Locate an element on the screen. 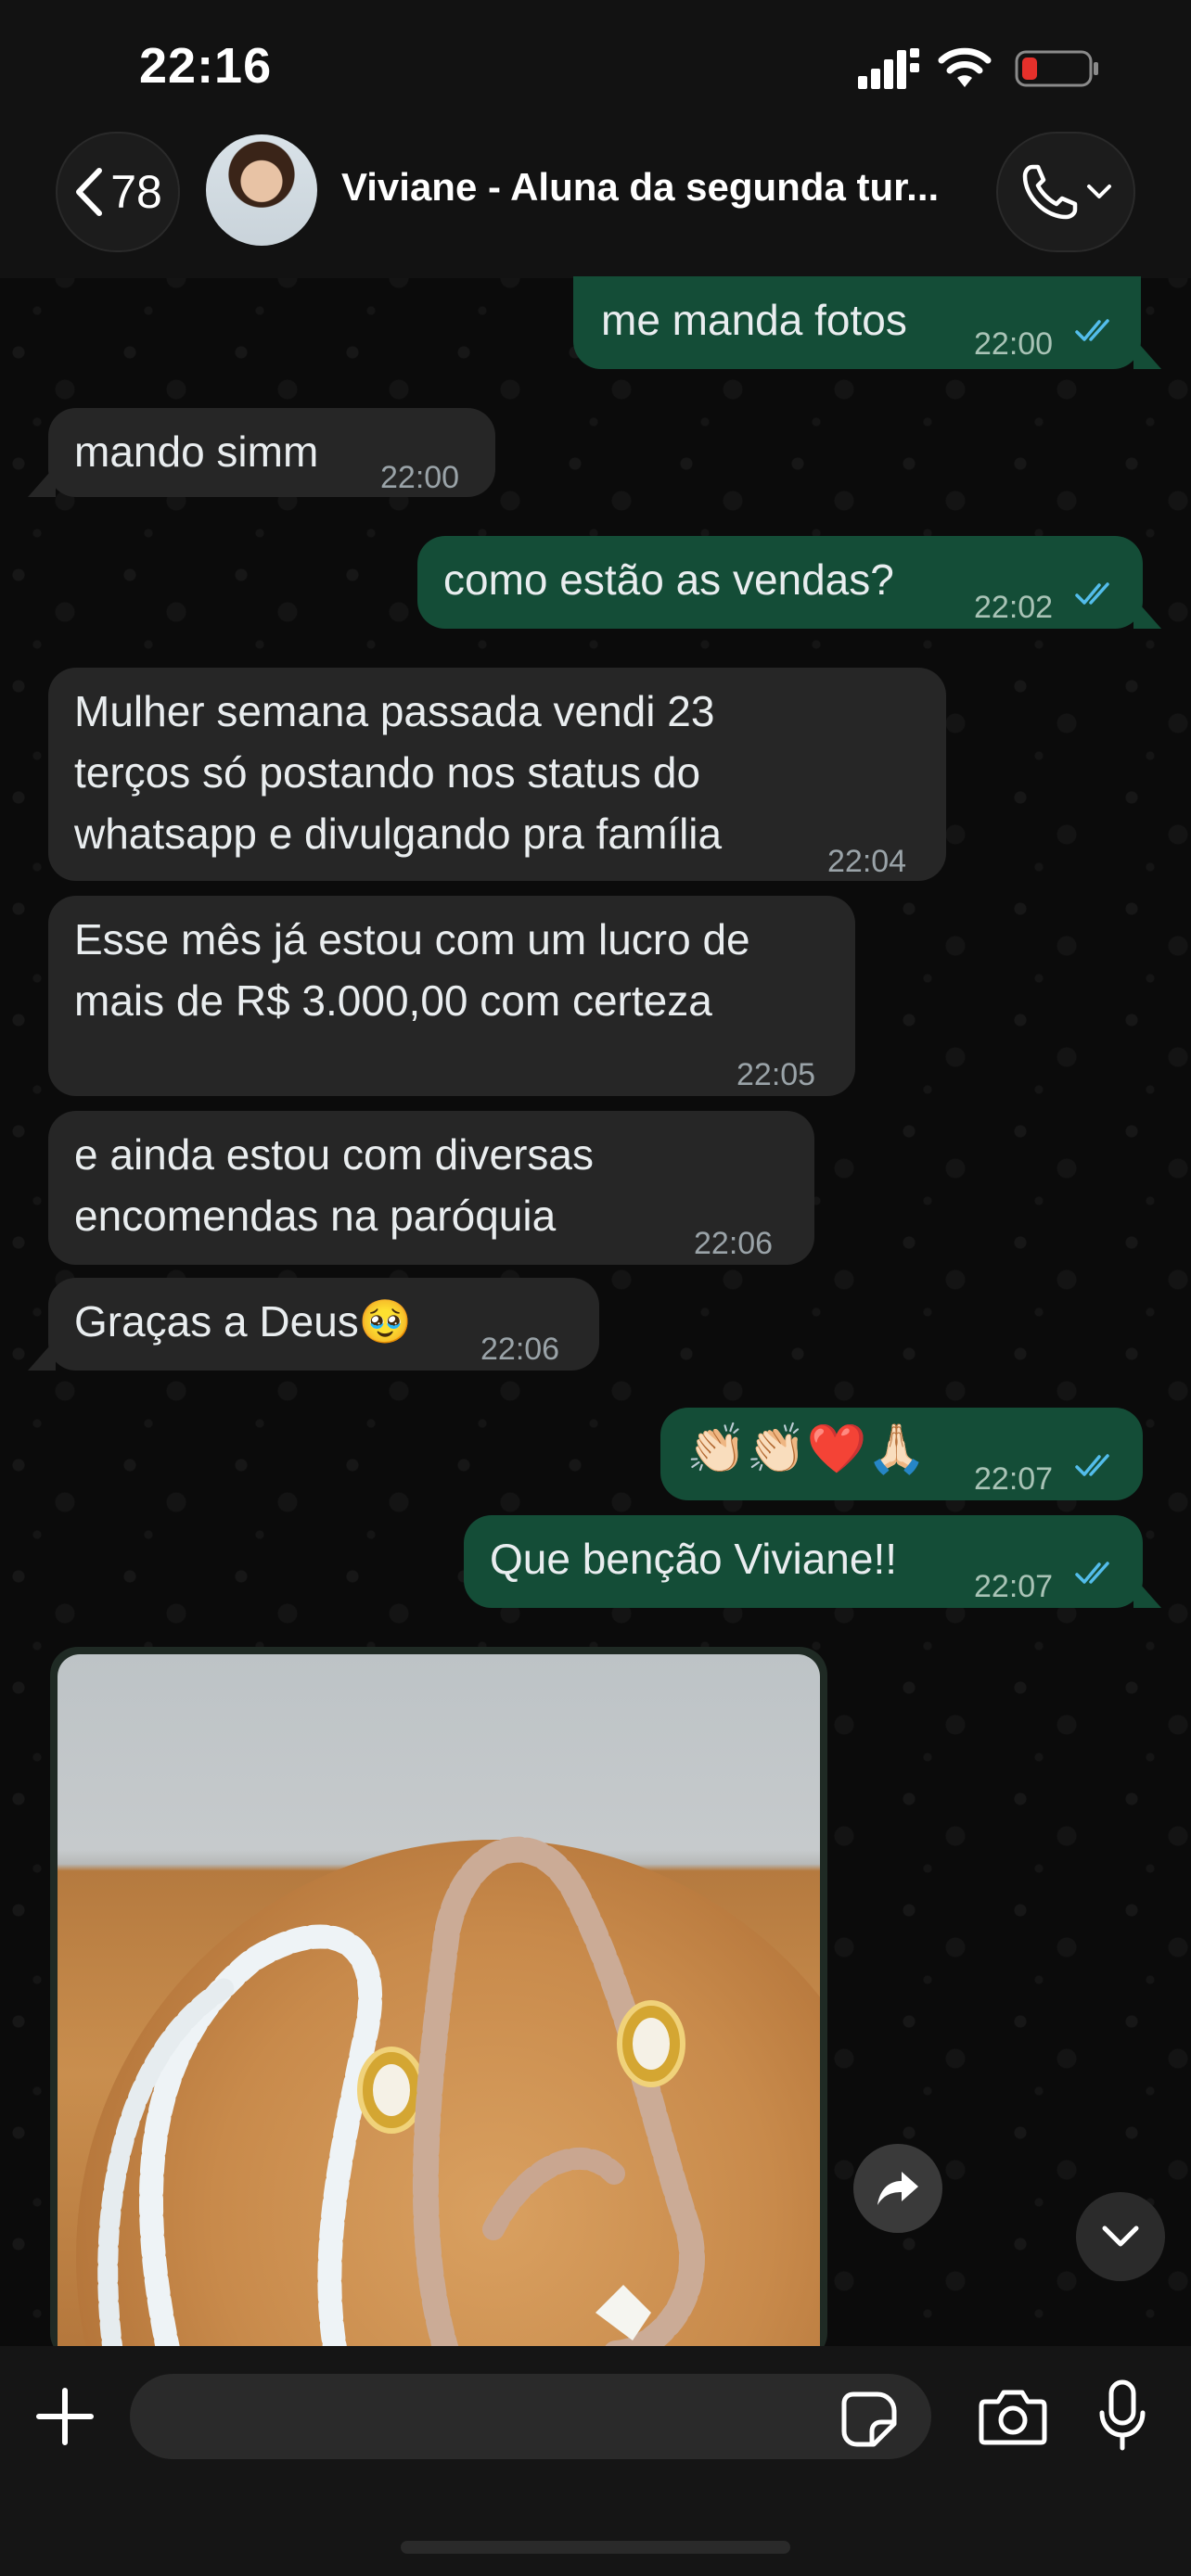 The width and height of the screenshot is (1191, 2576). message-outgoing: como estão as vendas? 22:02 is located at coordinates (780, 582).